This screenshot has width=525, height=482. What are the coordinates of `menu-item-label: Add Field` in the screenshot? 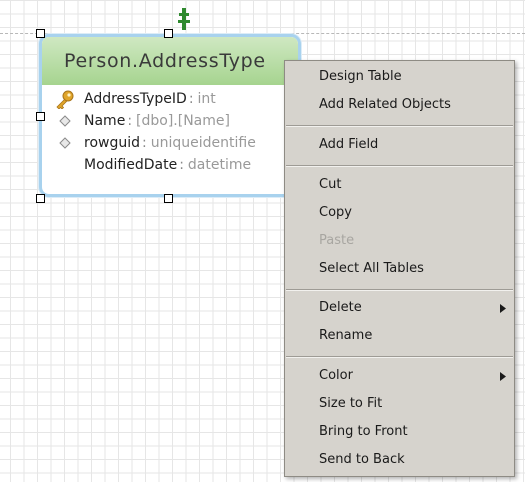 It's located at (349, 144).